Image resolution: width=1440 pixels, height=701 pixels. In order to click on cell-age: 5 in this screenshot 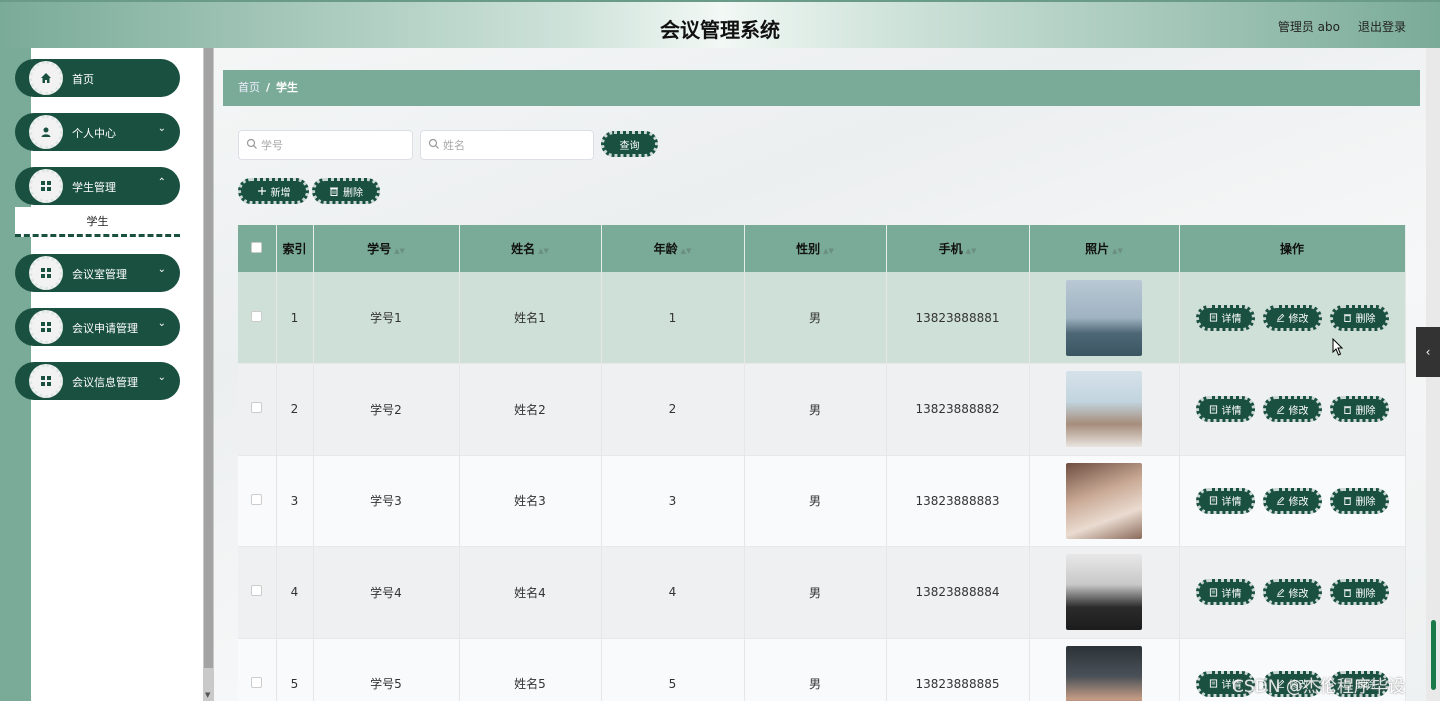, I will do `click(673, 669)`.